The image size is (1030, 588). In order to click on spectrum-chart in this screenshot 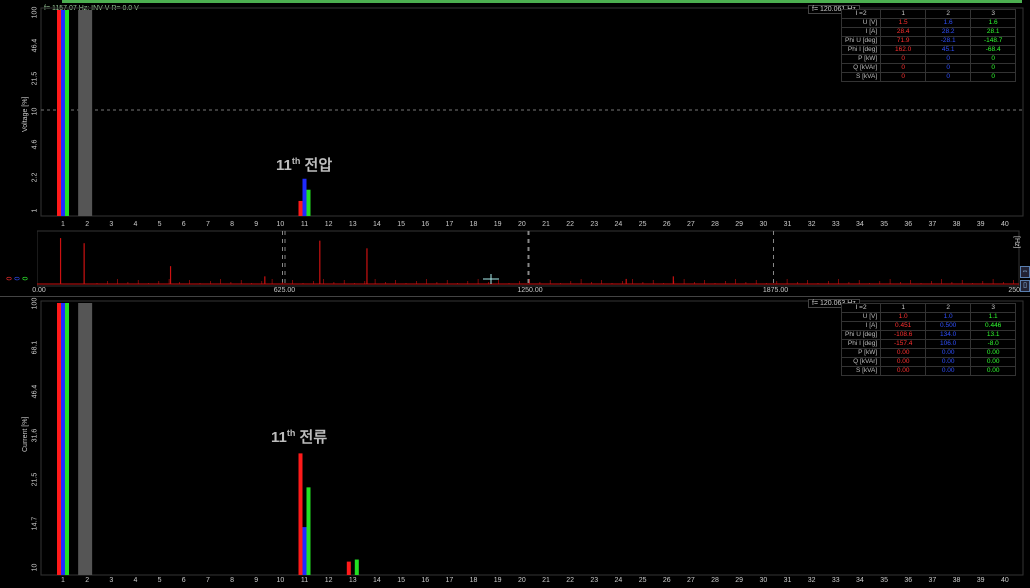, I will do `click(528, 260)`.